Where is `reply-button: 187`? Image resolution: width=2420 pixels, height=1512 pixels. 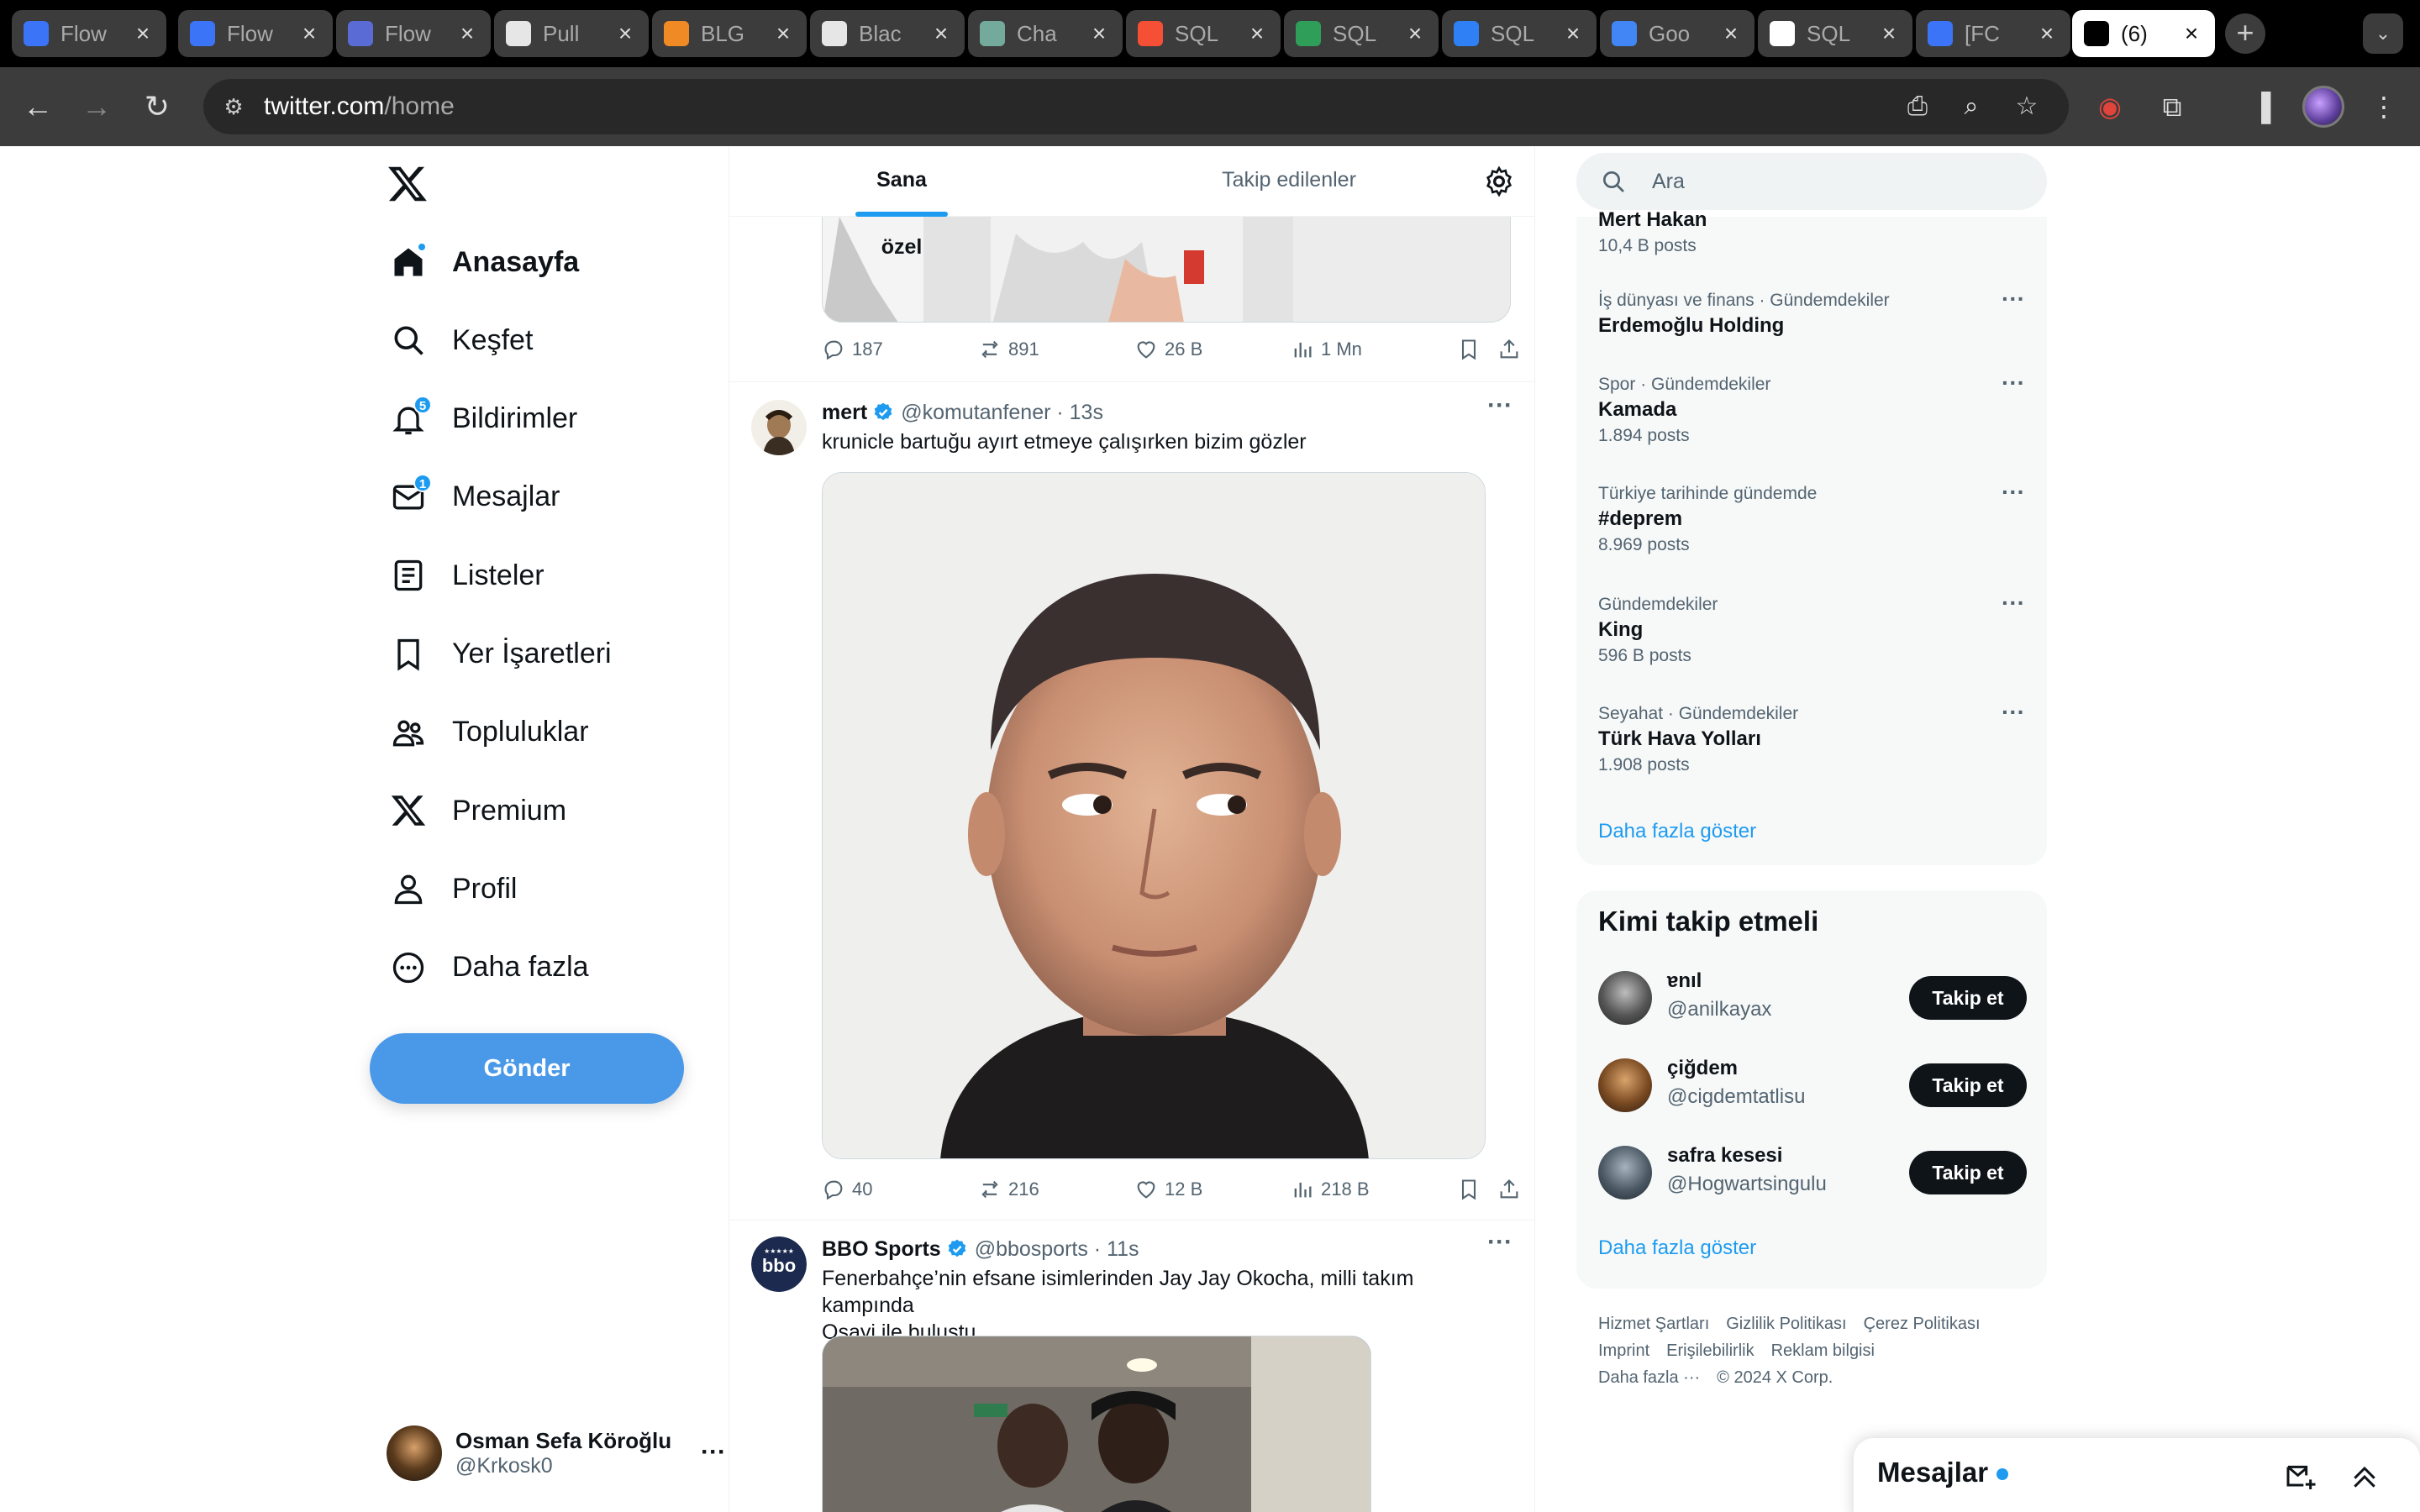 reply-button: 187 is located at coordinates (853, 349).